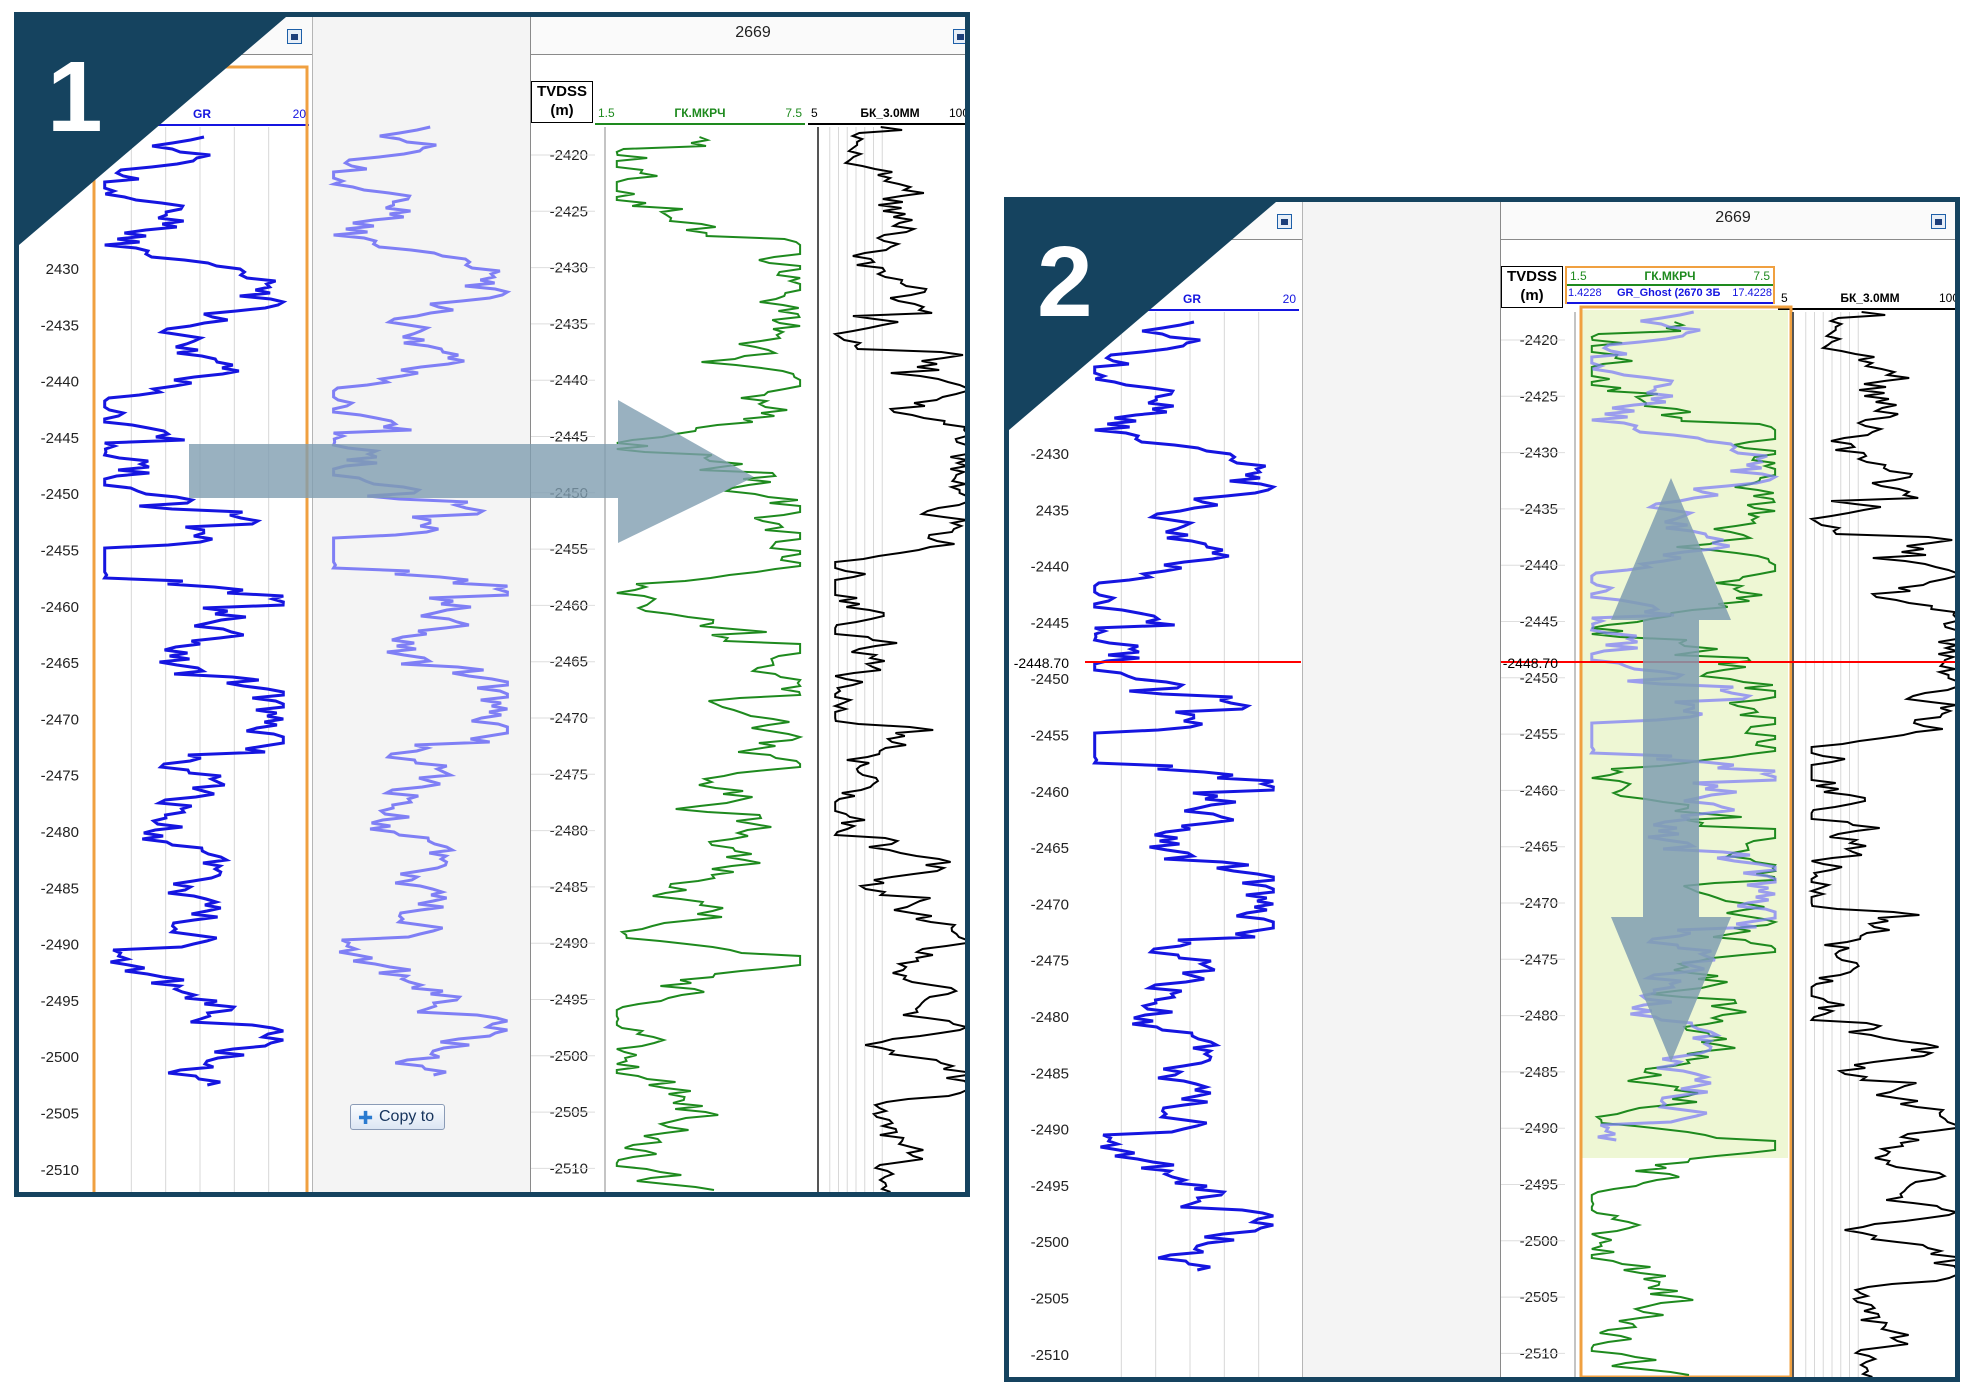 The image size is (1962, 1390). I want to click on gk-curve, so click(709, 663).